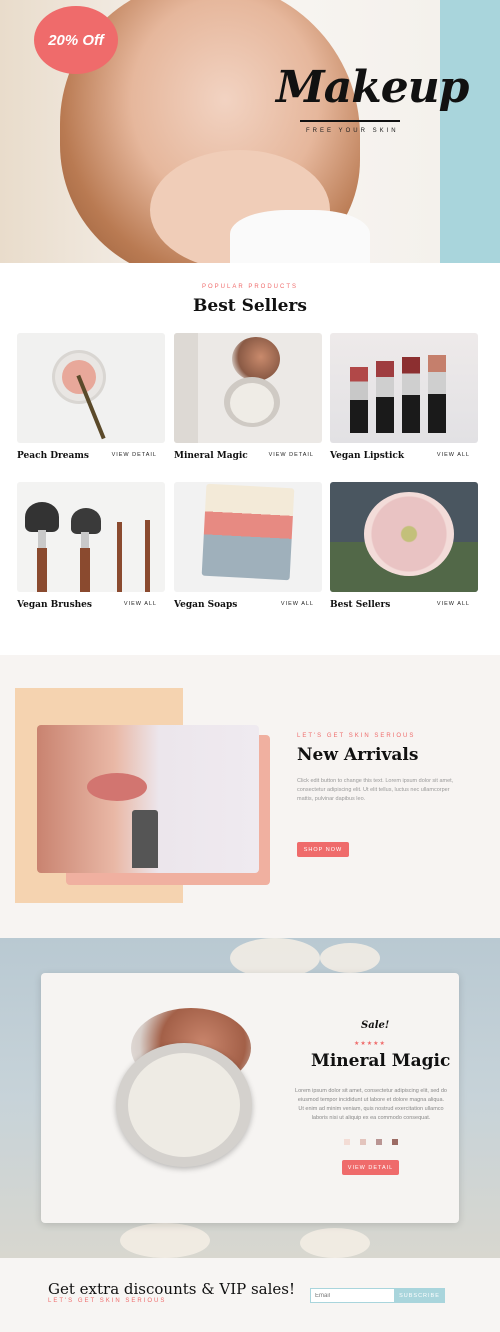  What do you see at coordinates (76, 40) in the screenshot?
I see `discount-badge: 20% Off` at bounding box center [76, 40].